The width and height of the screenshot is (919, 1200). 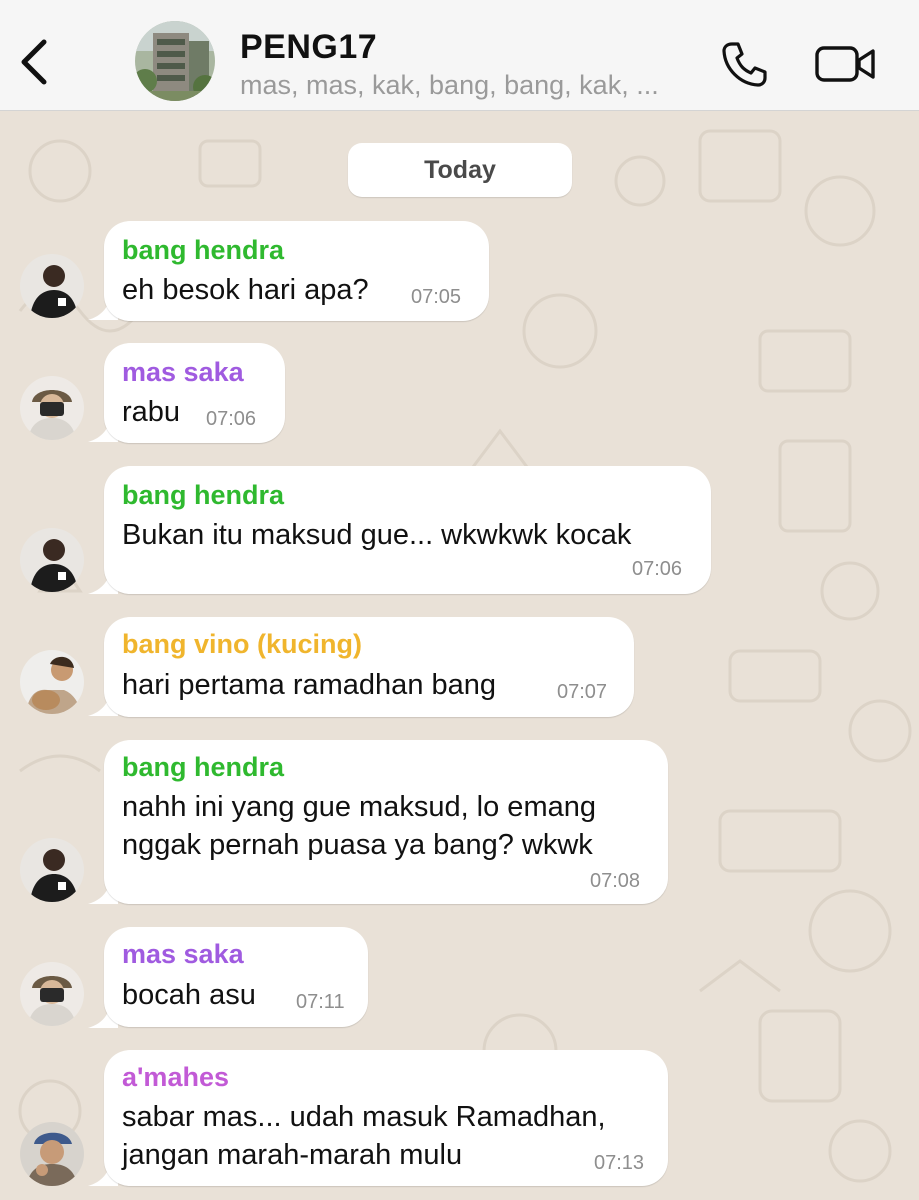 I want to click on group-avatar, so click(x=175, y=61).